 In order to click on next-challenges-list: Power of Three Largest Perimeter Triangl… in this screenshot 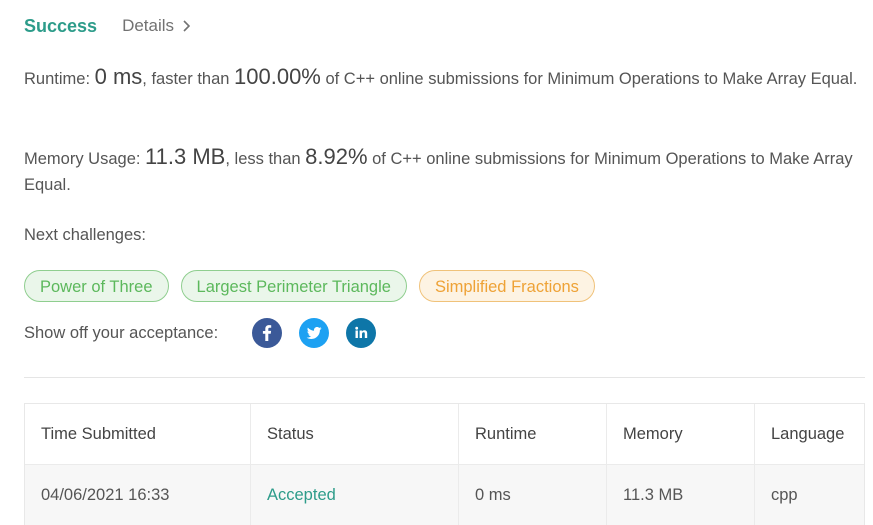, I will do `click(309, 286)`.